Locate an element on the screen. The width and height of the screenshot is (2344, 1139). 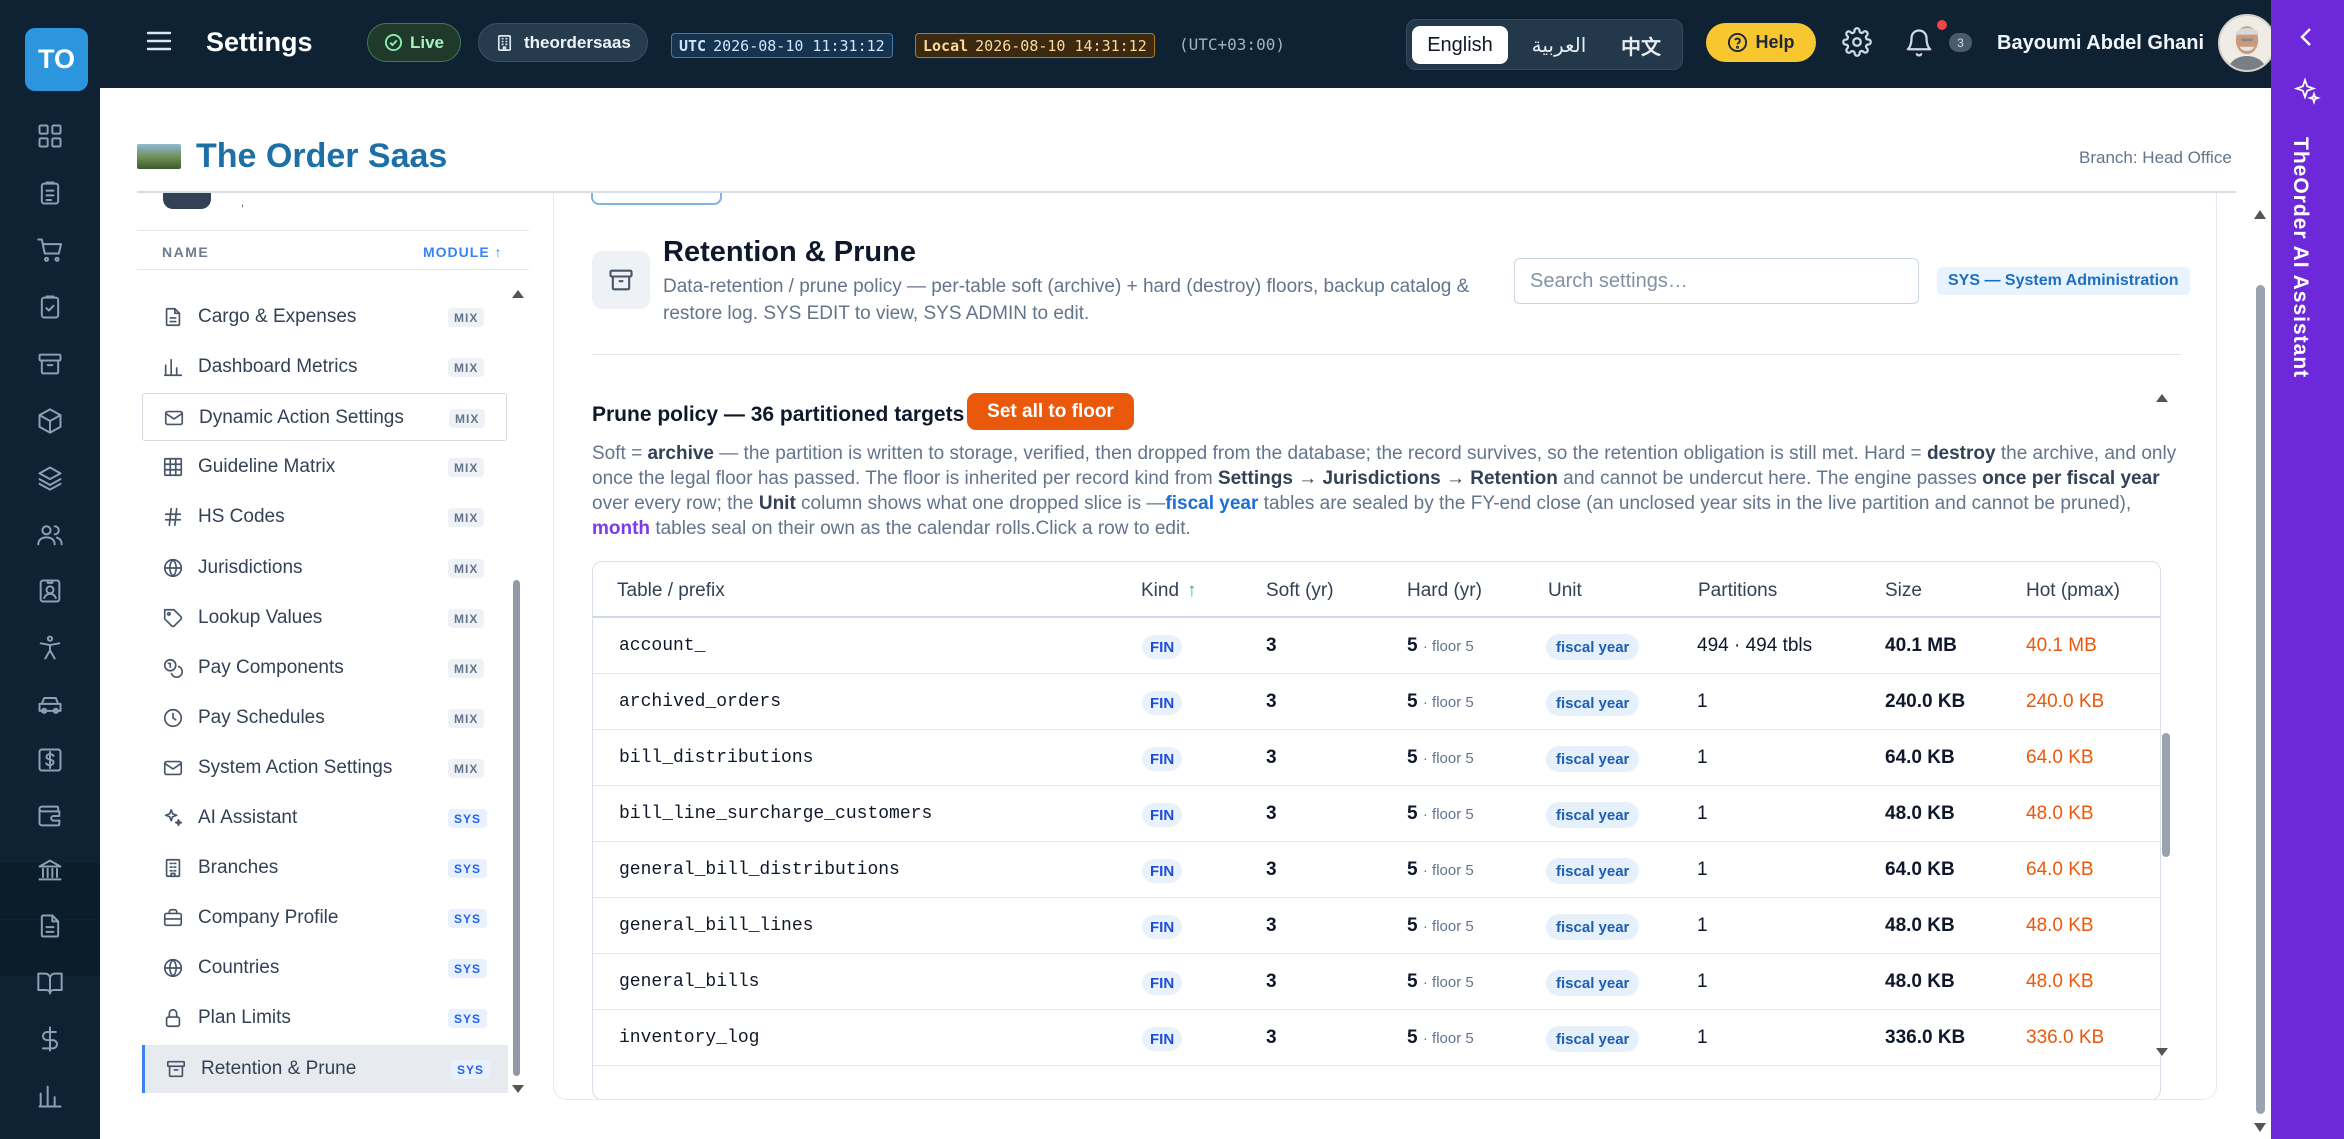
sparkles-icon is located at coordinates (2307, 91).